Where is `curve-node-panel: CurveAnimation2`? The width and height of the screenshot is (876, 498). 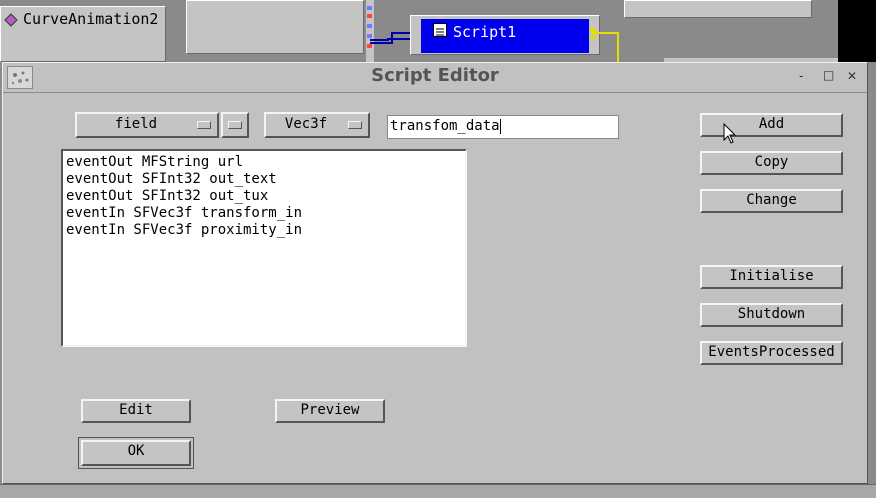
curve-node-panel: CurveAnimation2 is located at coordinates (83, 34).